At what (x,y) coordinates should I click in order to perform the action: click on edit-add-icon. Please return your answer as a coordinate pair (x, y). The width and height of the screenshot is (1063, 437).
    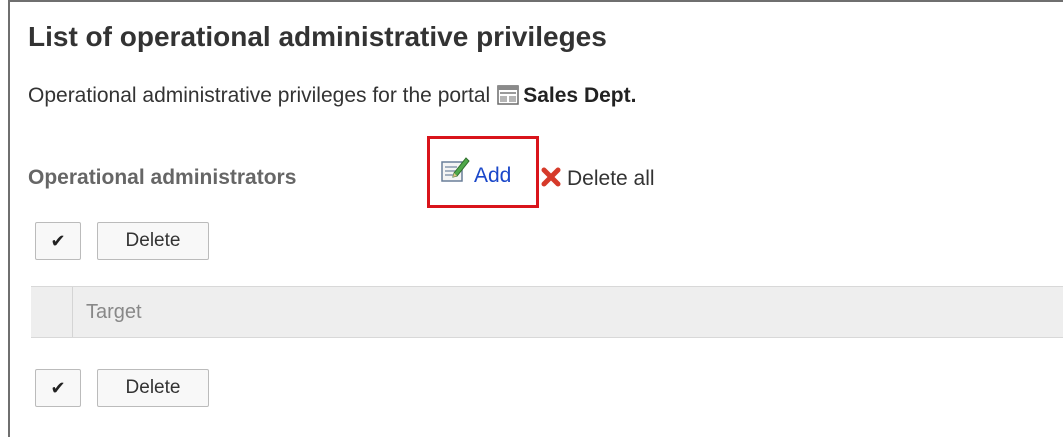
    Looking at the image, I should click on (455, 170).